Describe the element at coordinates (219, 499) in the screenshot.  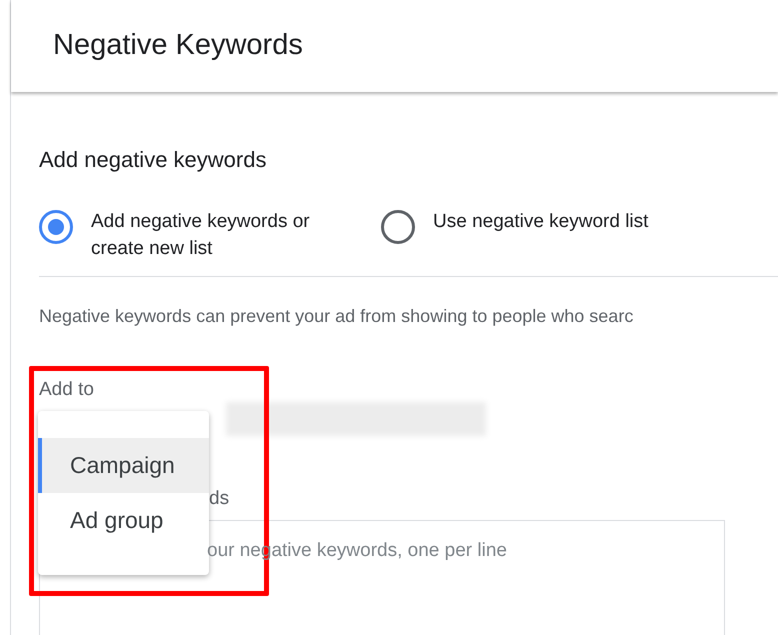
I see `keywords-label: ds` at that location.